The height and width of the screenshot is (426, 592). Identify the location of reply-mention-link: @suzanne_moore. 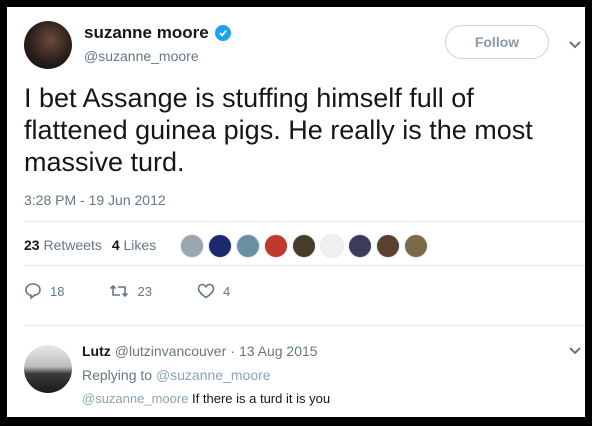
(135, 398).